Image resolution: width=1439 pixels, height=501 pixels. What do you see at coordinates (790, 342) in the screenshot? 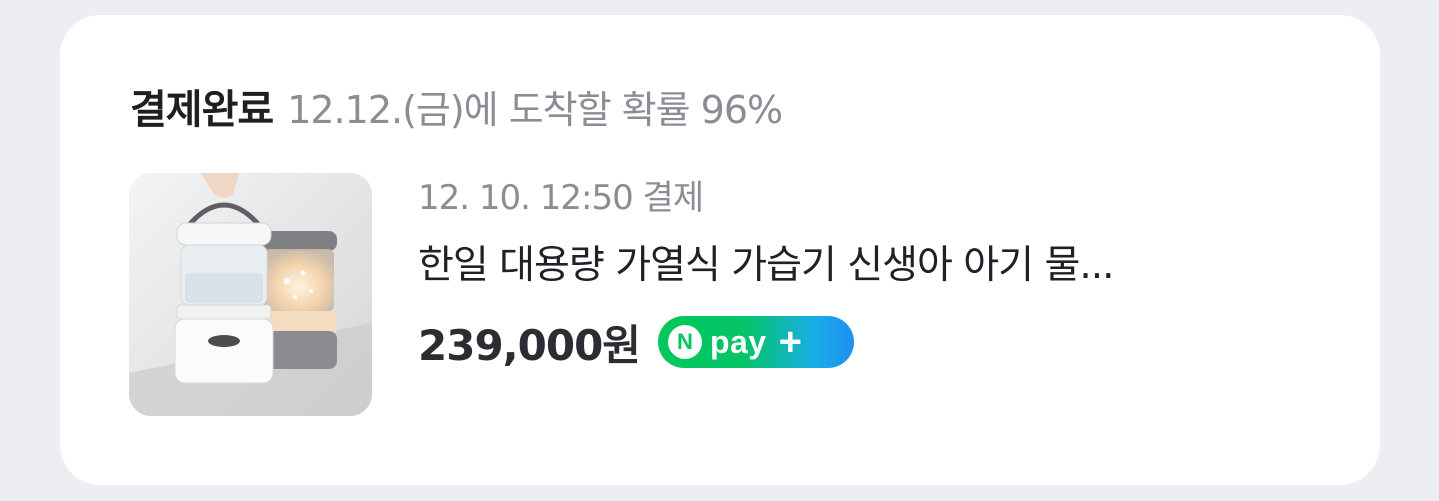
I see `plus-icon: +` at bounding box center [790, 342].